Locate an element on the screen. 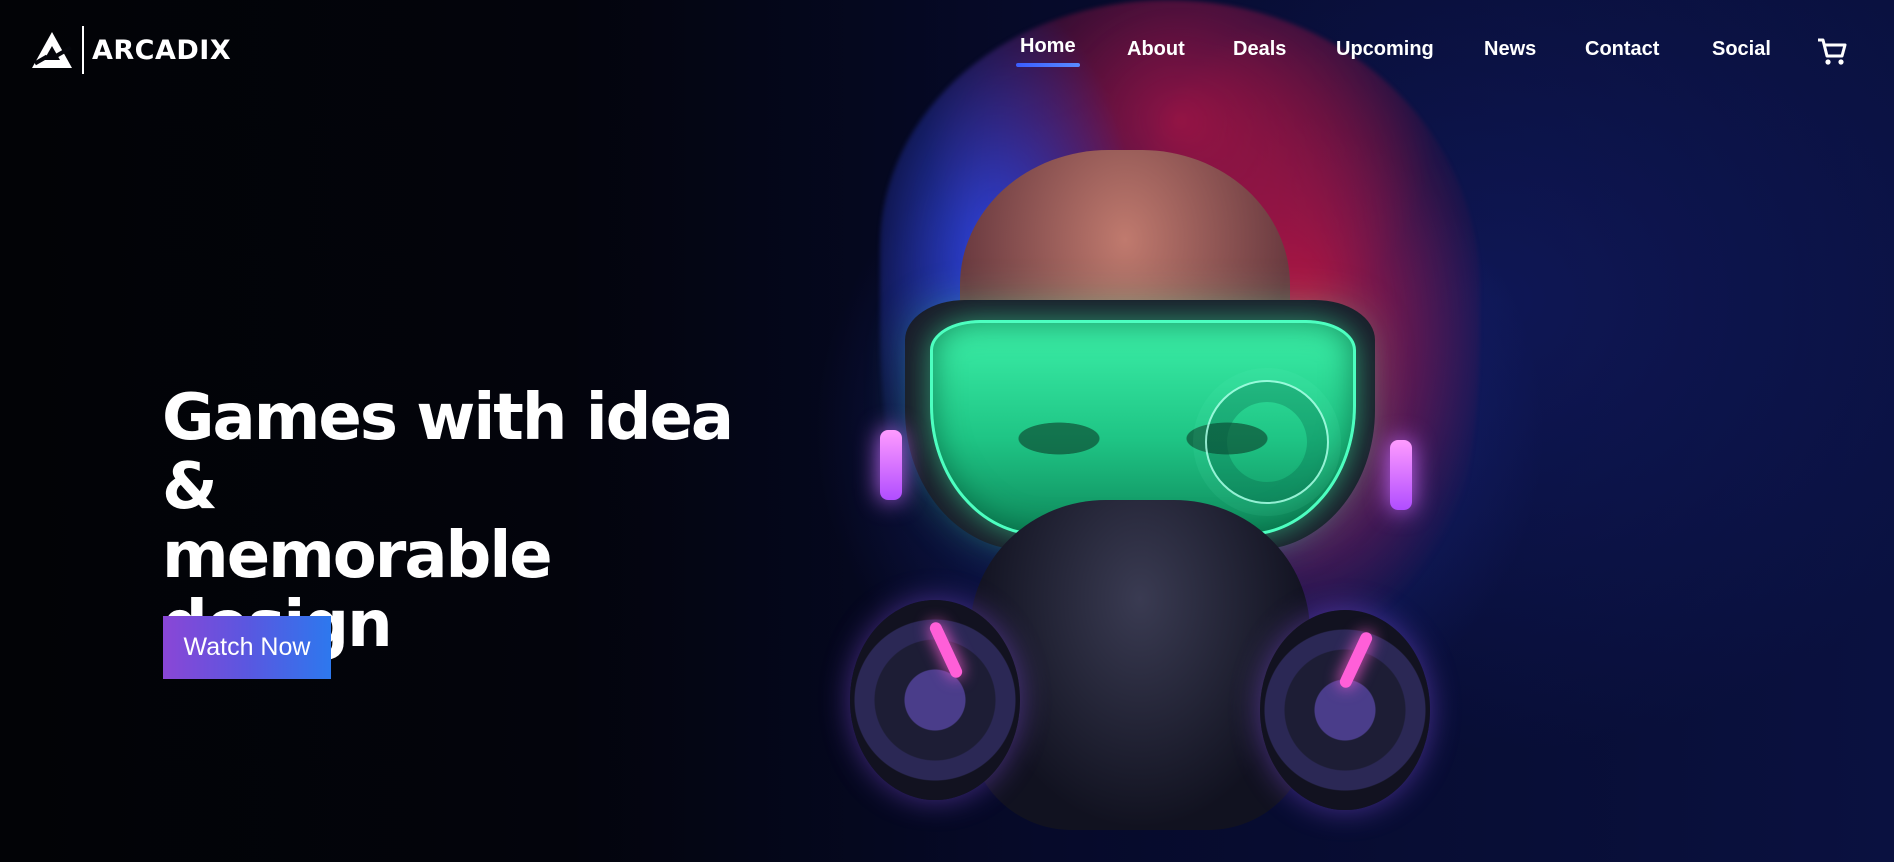 This screenshot has width=1894, height=862. arcadix-logo-icon is located at coordinates (52, 50).